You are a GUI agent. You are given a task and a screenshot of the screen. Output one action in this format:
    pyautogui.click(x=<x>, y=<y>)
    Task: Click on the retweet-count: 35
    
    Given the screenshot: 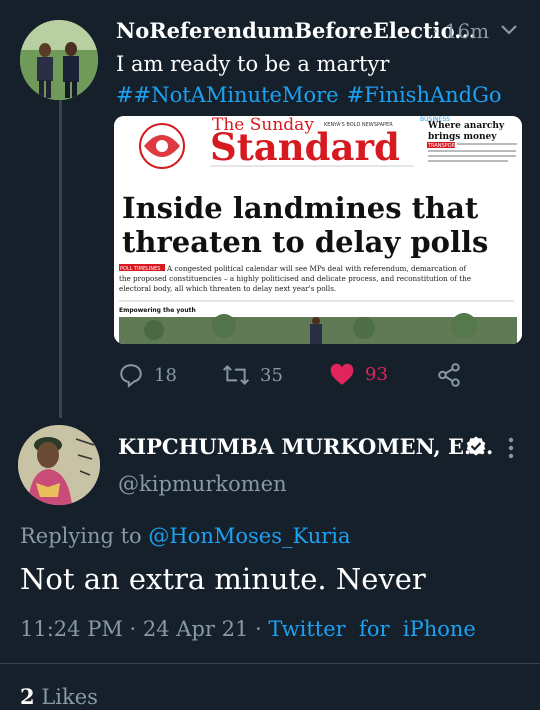 What is the action you would take?
    pyautogui.click(x=271, y=375)
    